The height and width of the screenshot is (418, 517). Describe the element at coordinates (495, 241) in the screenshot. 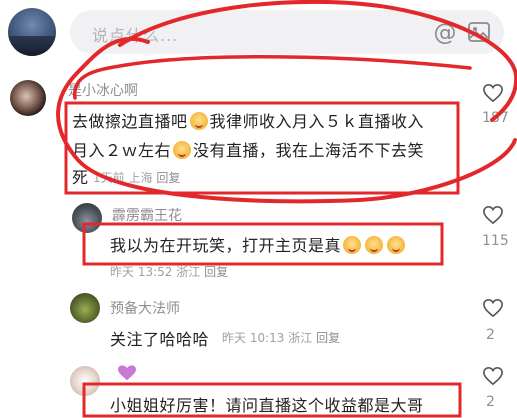

I see `comment-2-like-count: 115` at that location.